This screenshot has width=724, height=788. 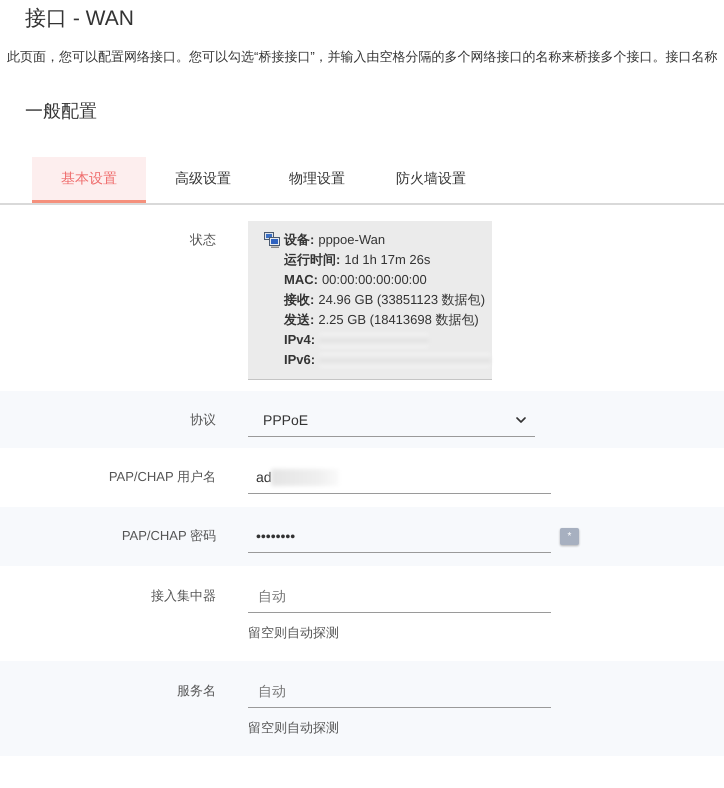 I want to click on field-label: PAP/CHAP 用户名, so click(x=162, y=477).